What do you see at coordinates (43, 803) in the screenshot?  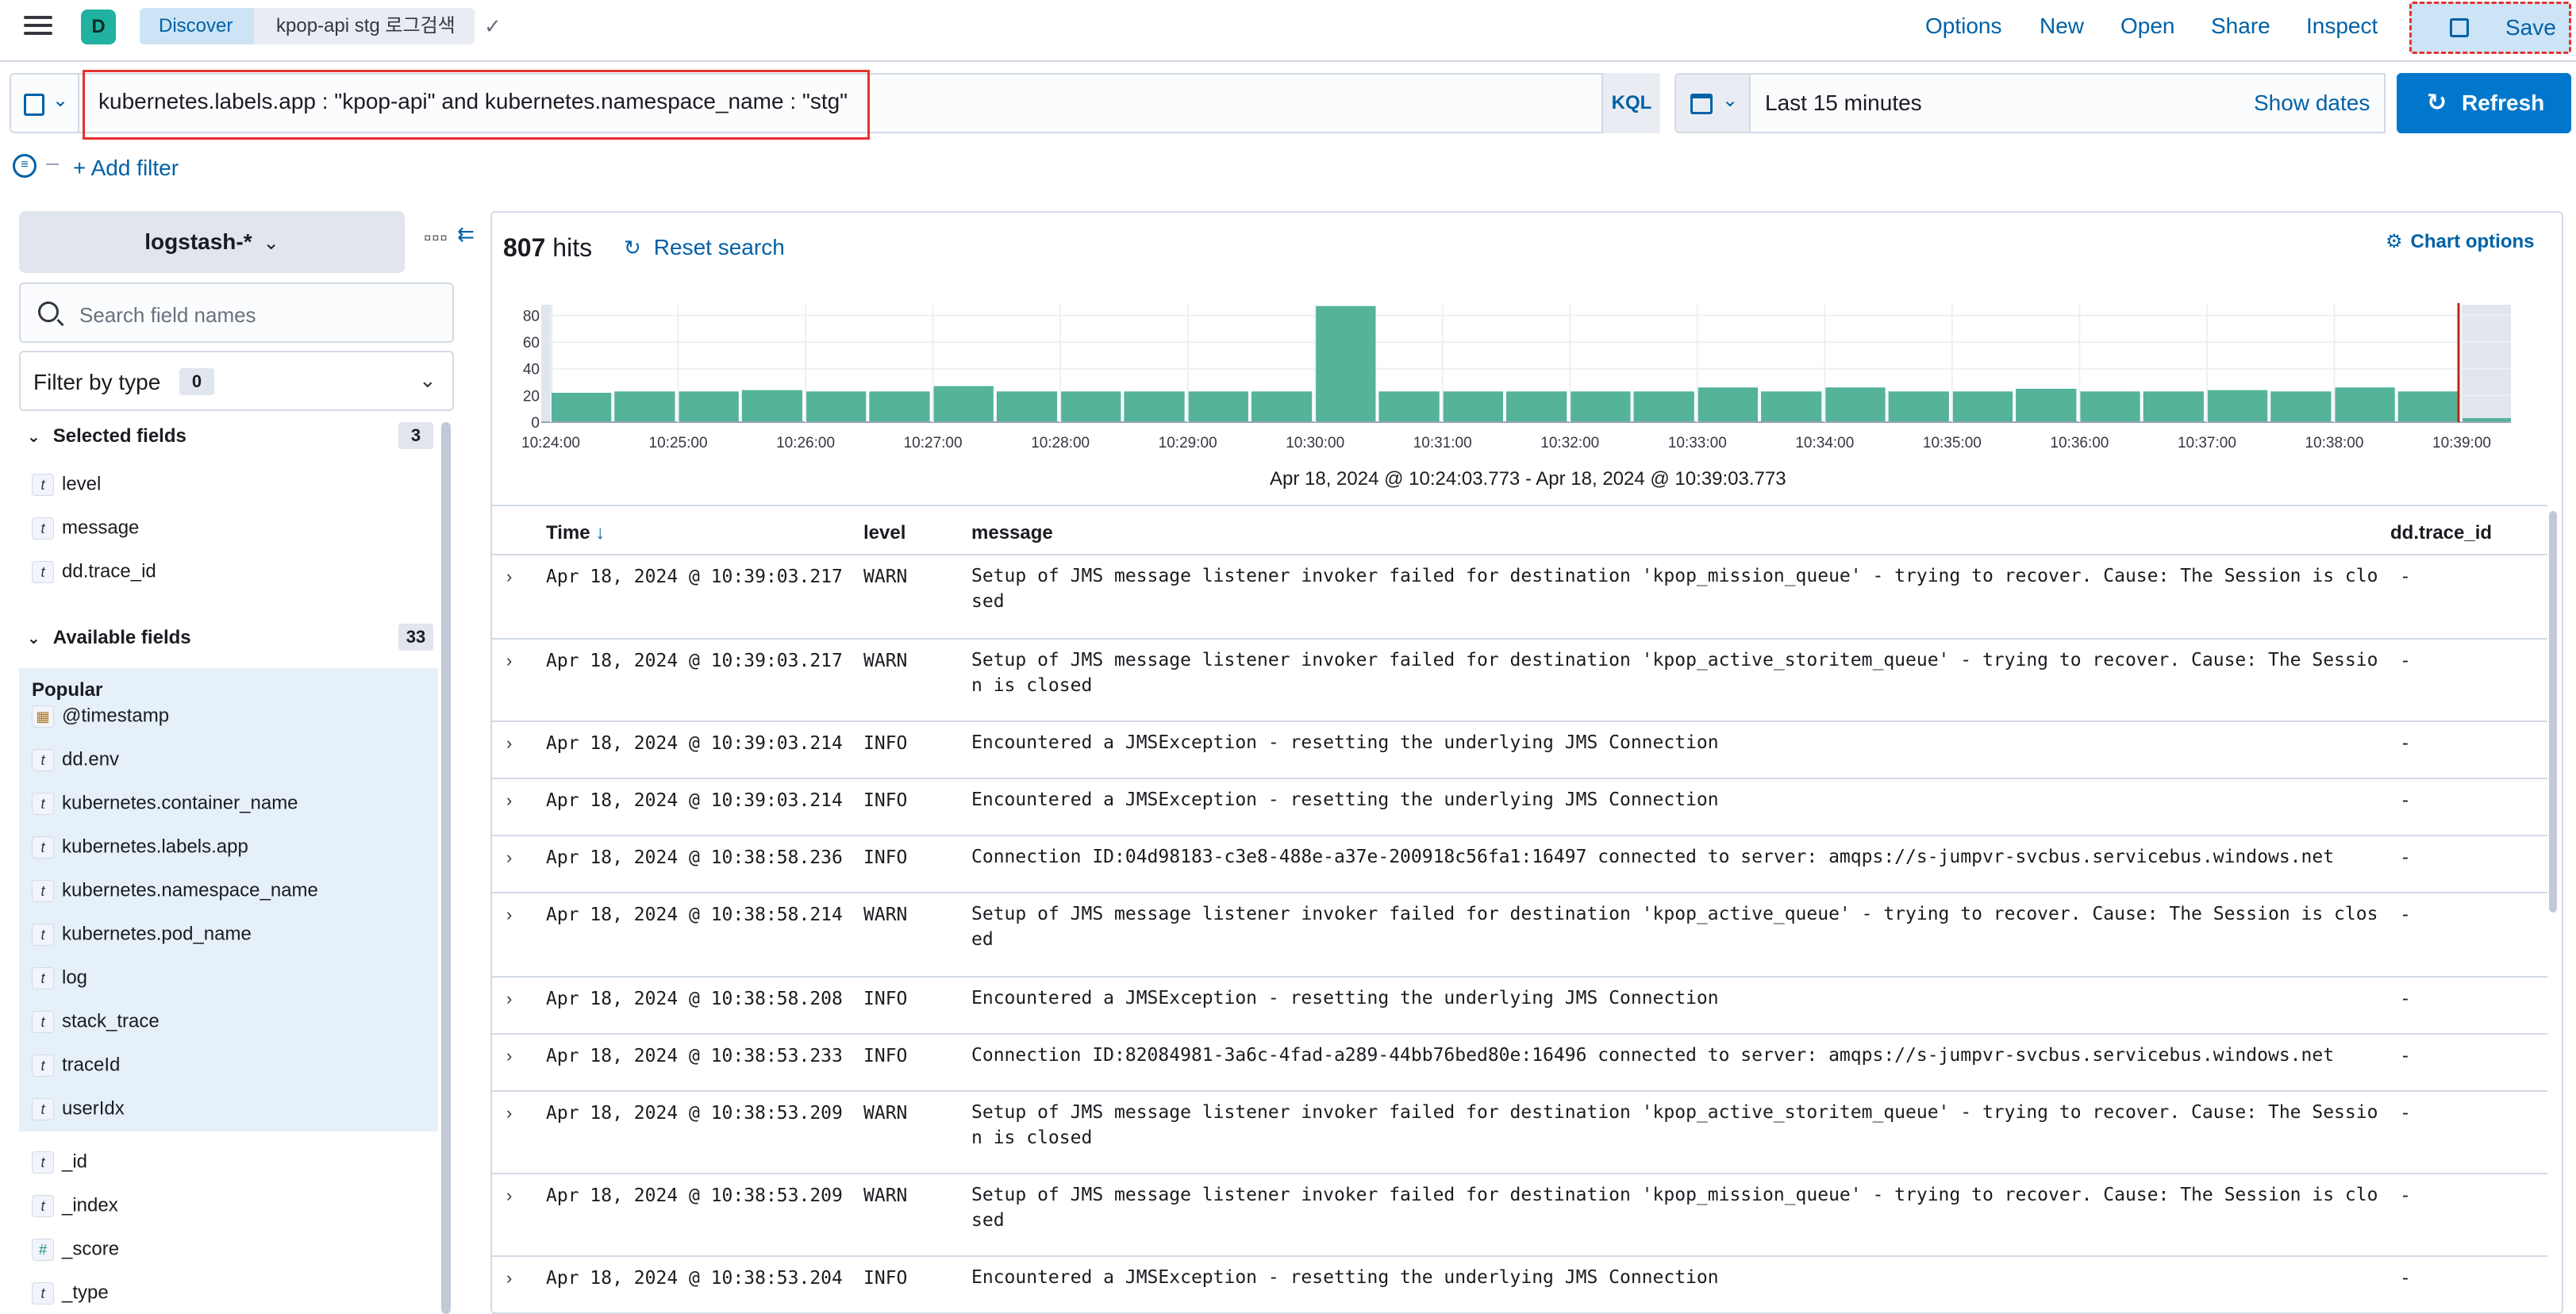 I see `string-type-icon: t` at bounding box center [43, 803].